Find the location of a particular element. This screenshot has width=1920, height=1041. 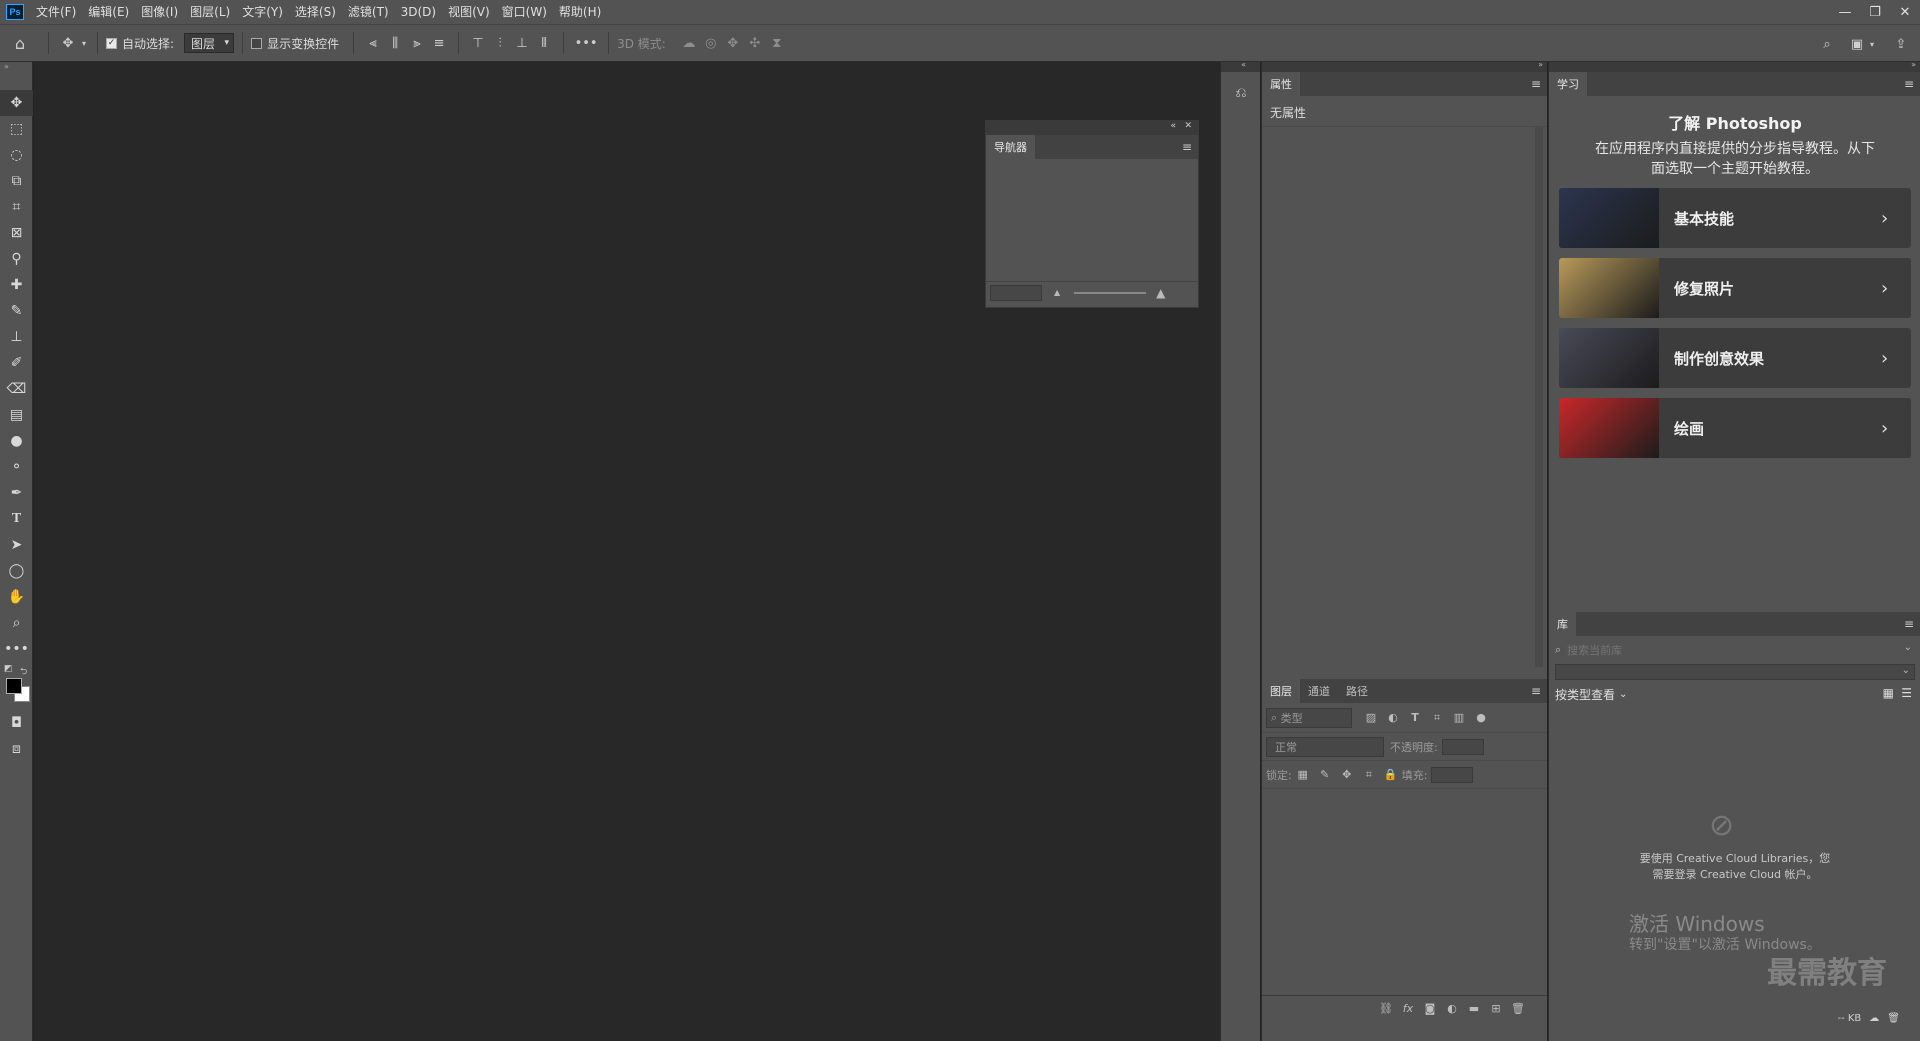

blend-mode-dropdown: 正常 is located at coordinates (1325, 746).